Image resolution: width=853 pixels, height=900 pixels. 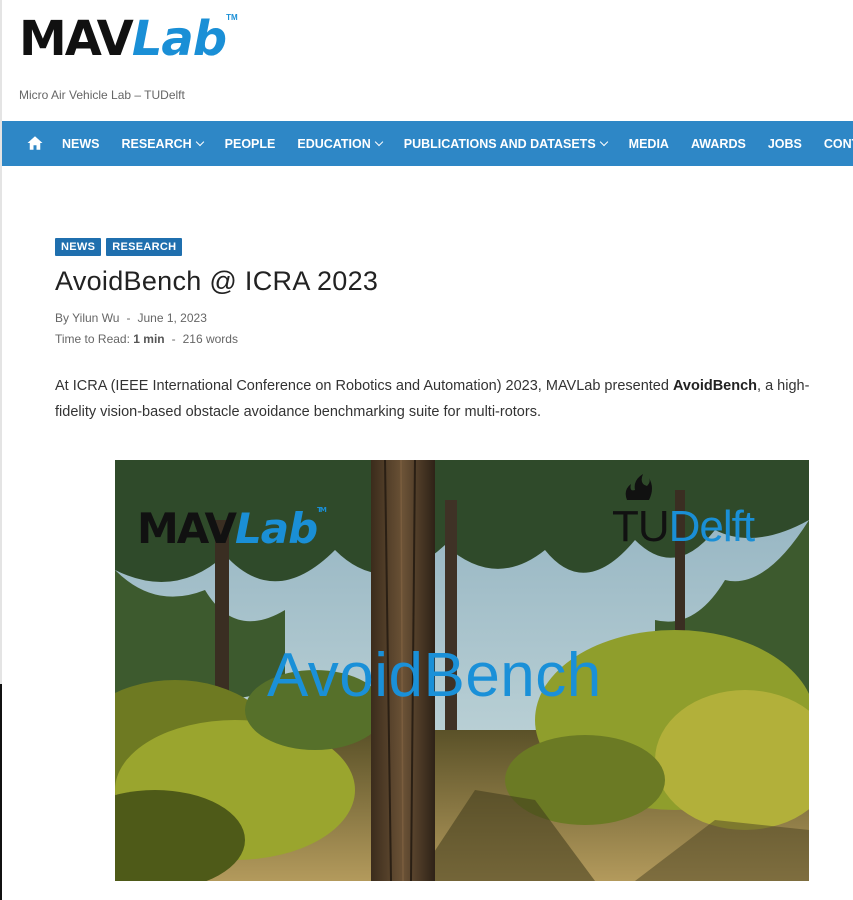 I want to click on logo-tm: TM, so click(x=232, y=17).